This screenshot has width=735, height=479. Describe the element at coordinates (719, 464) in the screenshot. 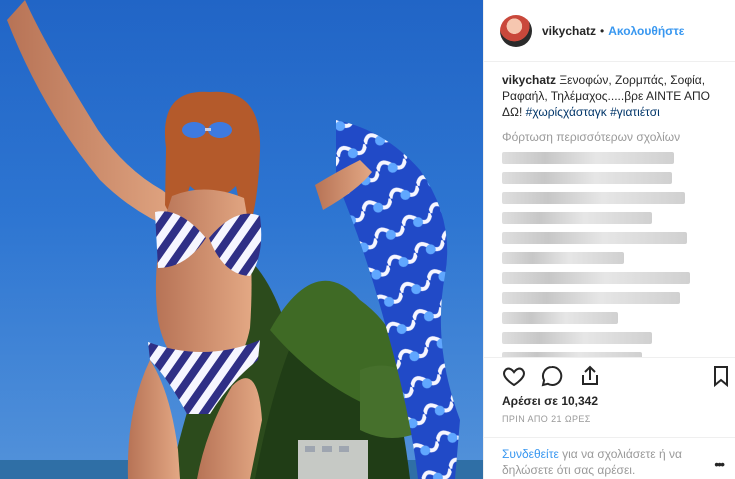

I see `more-icon: •••` at that location.